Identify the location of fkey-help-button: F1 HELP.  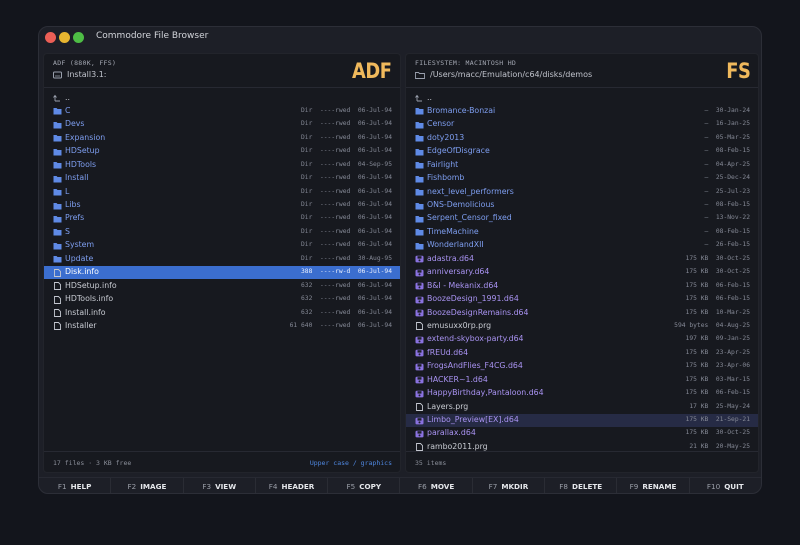
(75, 485).